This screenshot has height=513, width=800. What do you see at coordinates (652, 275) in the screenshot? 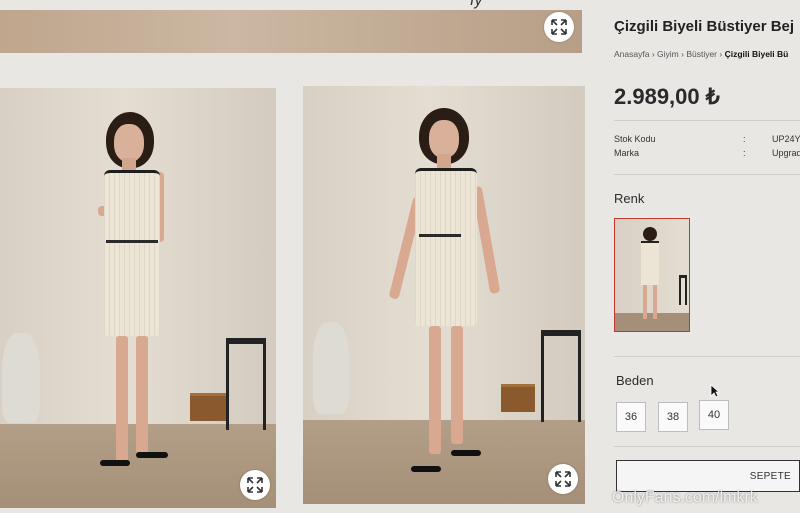
I see `color-swatch-selected` at bounding box center [652, 275].